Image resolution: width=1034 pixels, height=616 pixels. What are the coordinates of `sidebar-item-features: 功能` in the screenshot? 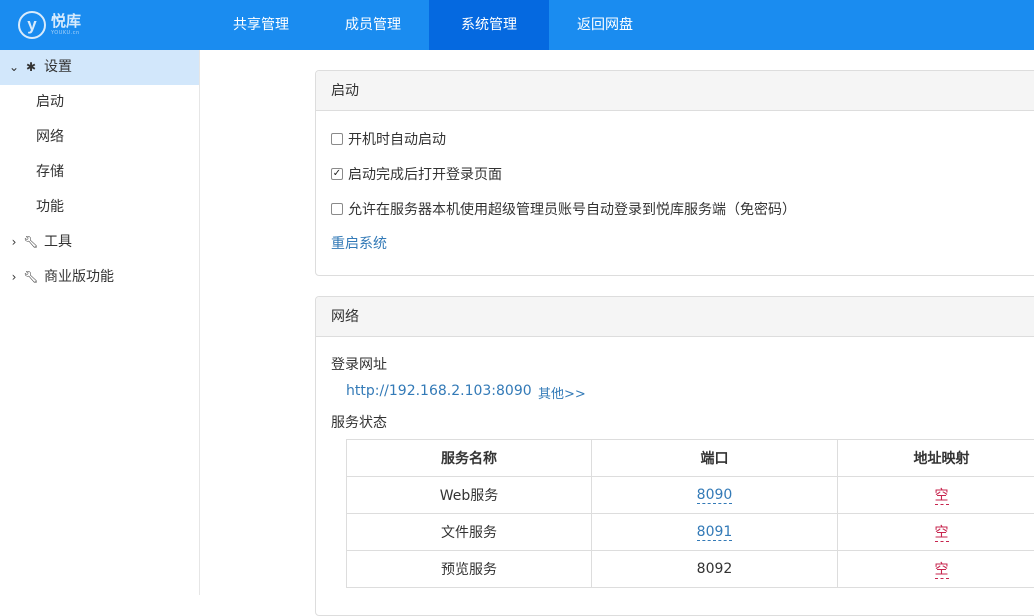 It's located at (99, 207).